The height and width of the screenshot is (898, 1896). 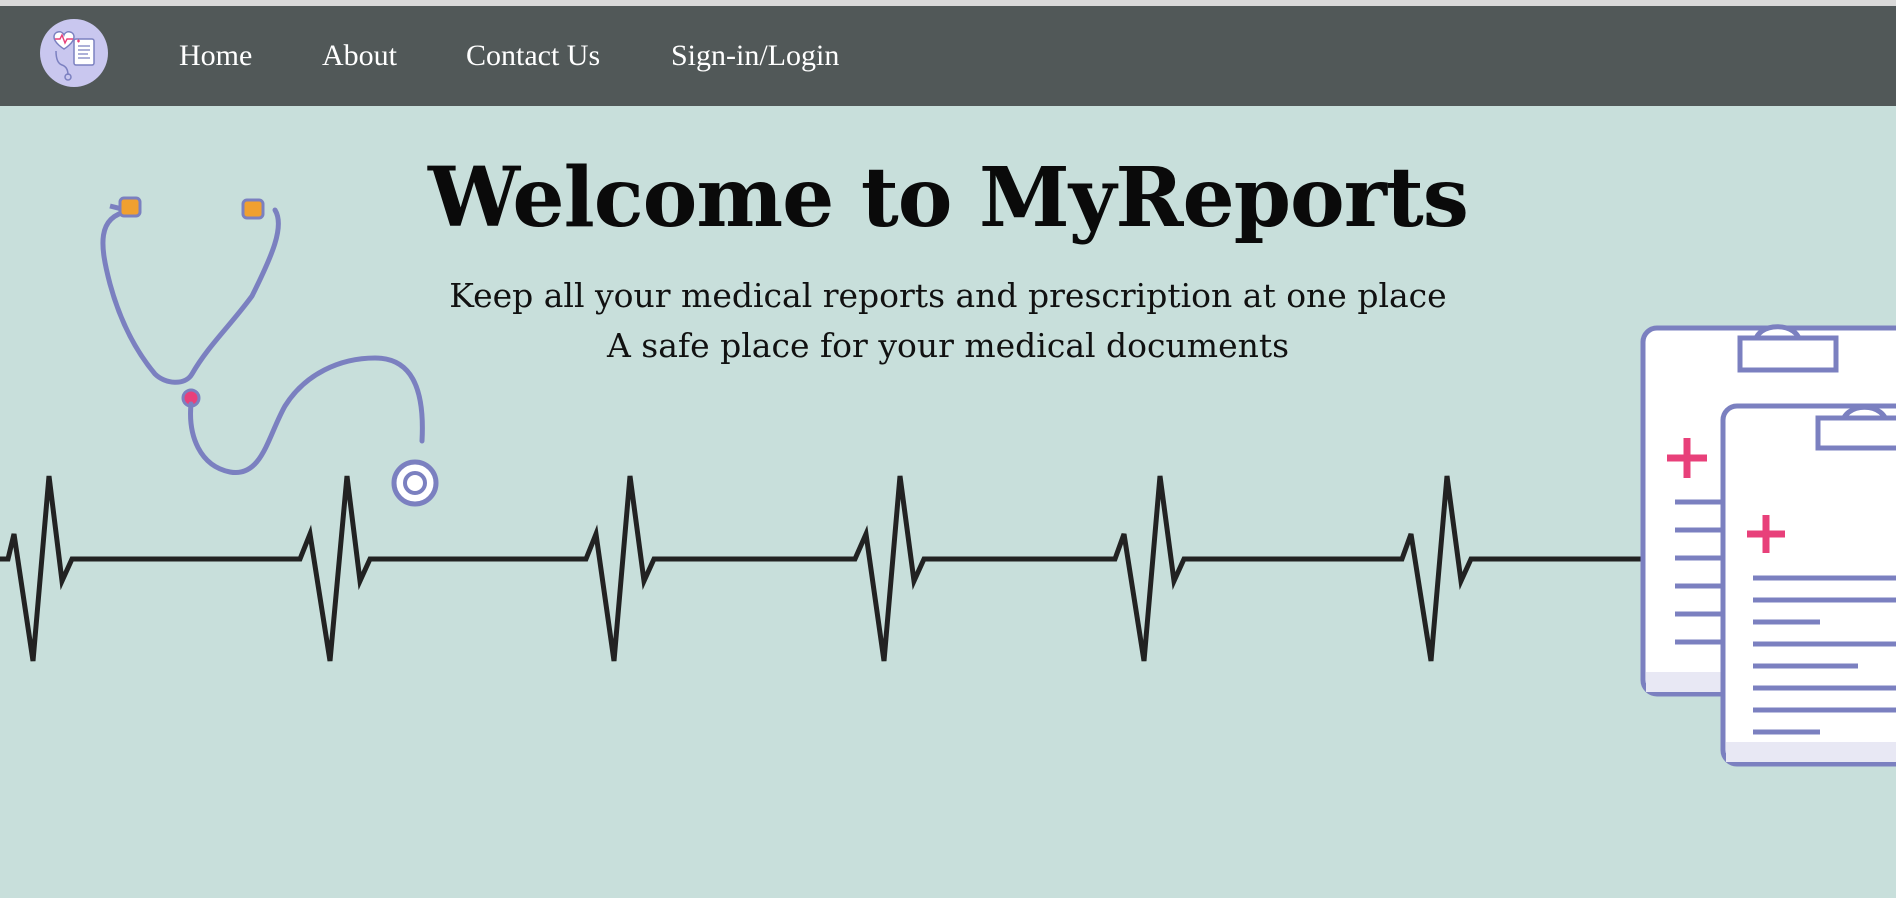 I want to click on hero-title: Welcome to MyReports, so click(x=948, y=198).